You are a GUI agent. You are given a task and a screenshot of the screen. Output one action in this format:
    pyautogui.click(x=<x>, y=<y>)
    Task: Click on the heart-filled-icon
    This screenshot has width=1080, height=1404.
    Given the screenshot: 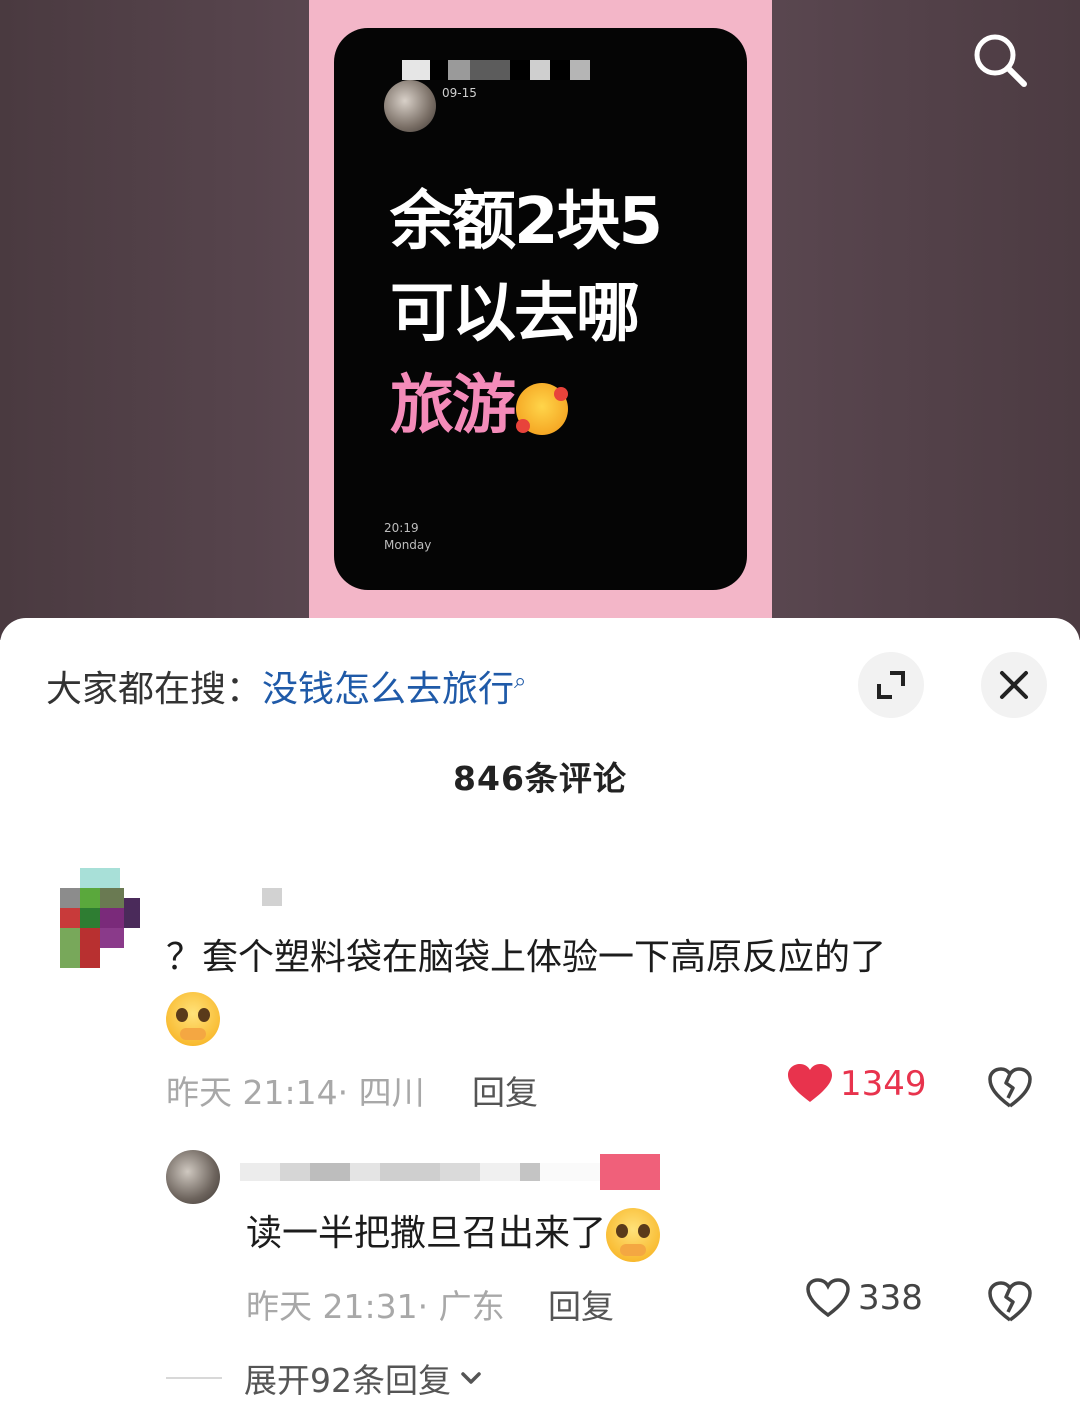 What is the action you would take?
    pyautogui.click(x=810, y=1083)
    